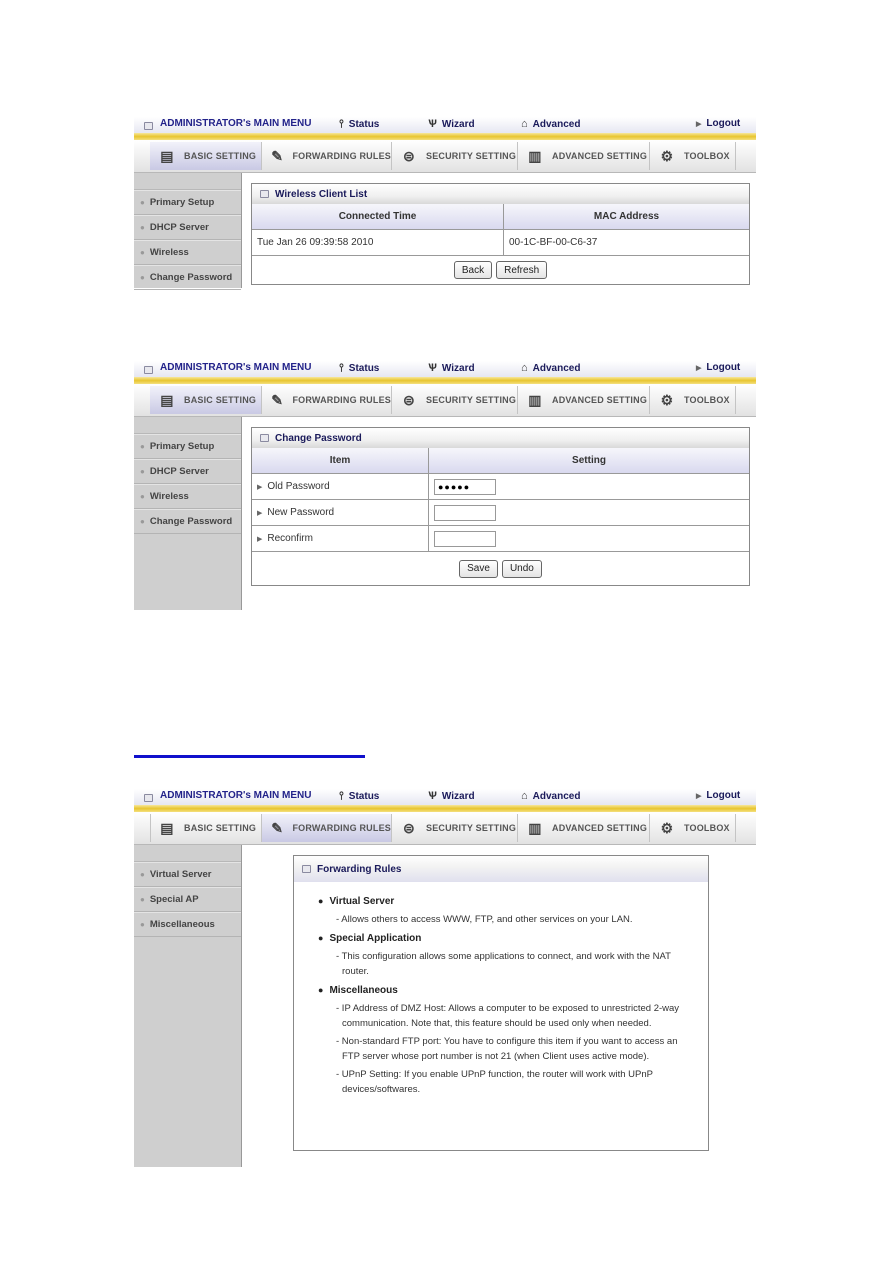 The width and height of the screenshot is (893, 1263). I want to click on status-label: Status, so click(364, 368).